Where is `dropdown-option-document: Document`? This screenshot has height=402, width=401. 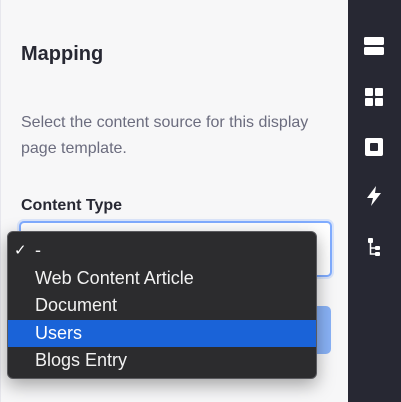 dropdown-option-document: Document is located at coordinates (162, 306).